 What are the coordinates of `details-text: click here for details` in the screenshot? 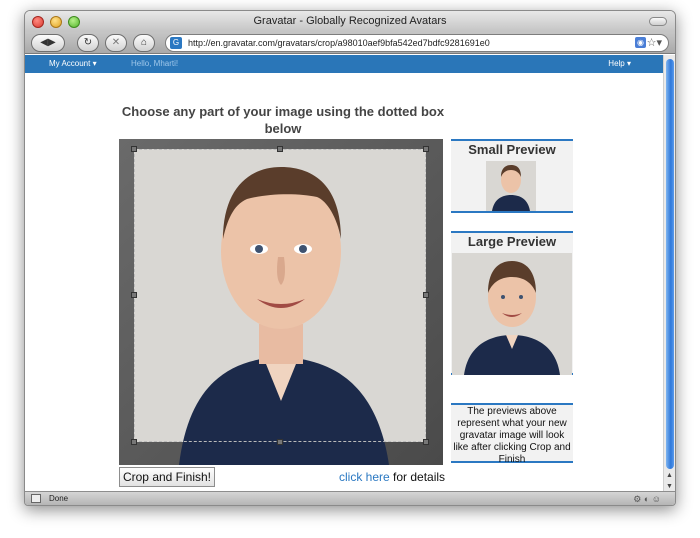 It's located at (392, 477).